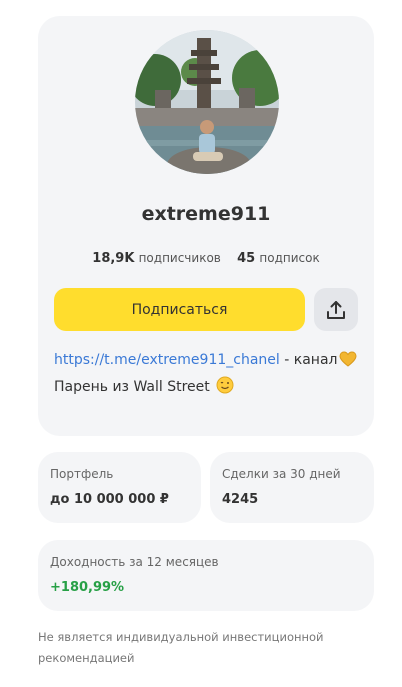 This screenshot has width=402, height=687. What do you see at coordinates (206, 214) in the screenshot?
I see `username: extreme911` at bounding box center [206, 214].